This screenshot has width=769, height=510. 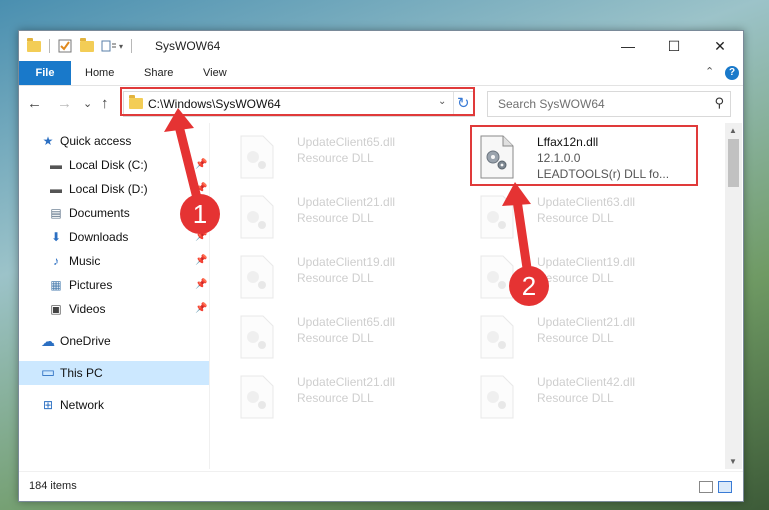 What do you see at coordinates (188, 162) in the screenshot?
I see `arrow-to-address-bar` at bounding box center [188, 162].